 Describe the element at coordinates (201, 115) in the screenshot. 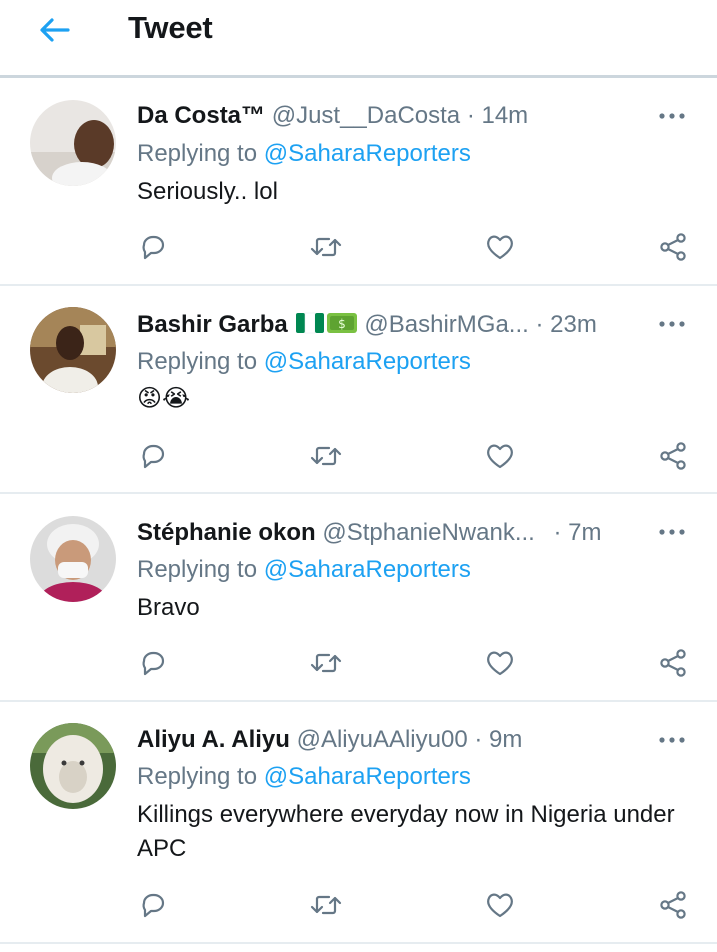

I see `display-name: Da Costa™` at that location.